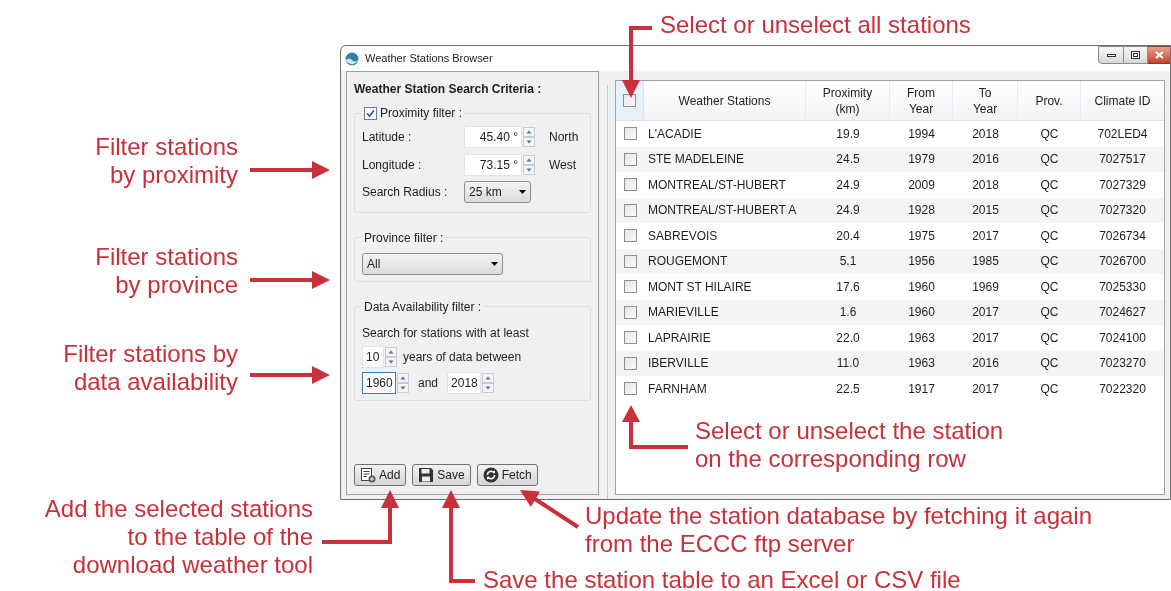 The height and width of the screenshot is (591, 1171). Describe the element at coordinates (423, 307) in the screenshot. I see `data-filter-label: Data Availability filter :` at that location.